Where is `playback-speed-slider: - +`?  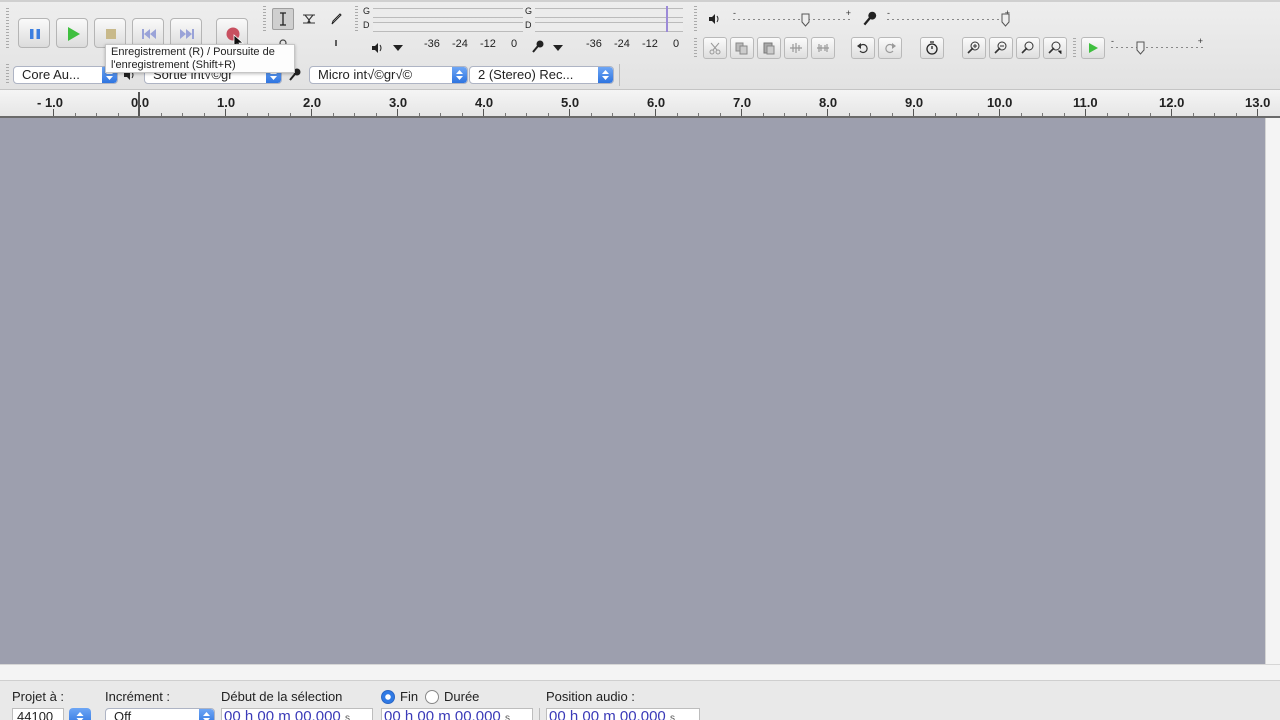 playback-speed-slider: - + is located at coordinates (1157, 46).